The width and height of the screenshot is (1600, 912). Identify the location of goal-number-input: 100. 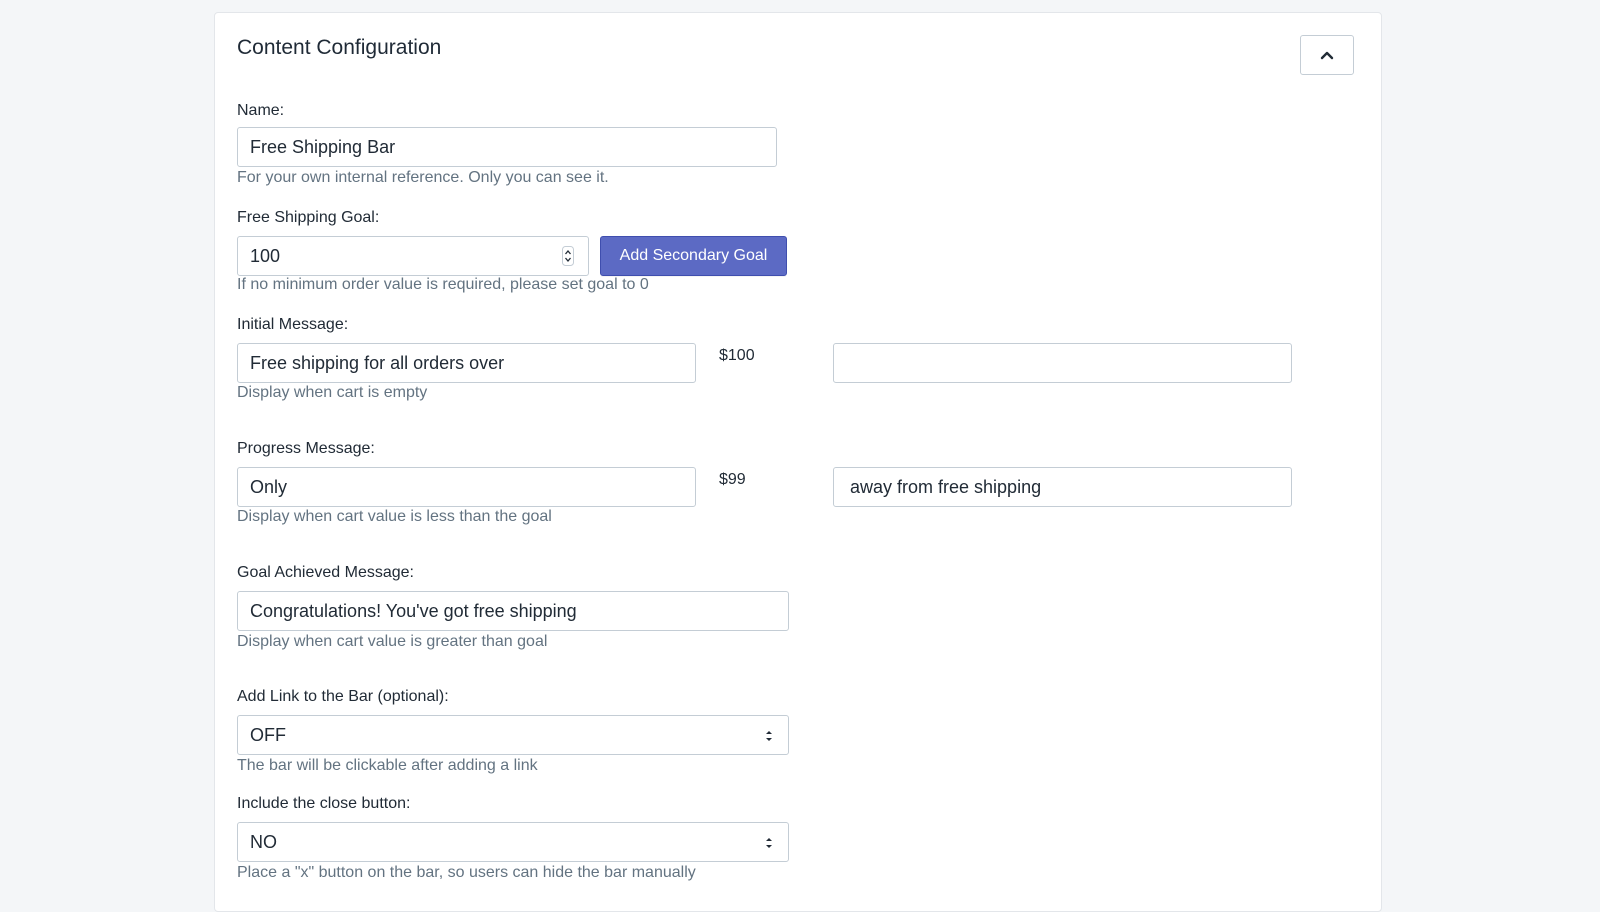
(413, 256).